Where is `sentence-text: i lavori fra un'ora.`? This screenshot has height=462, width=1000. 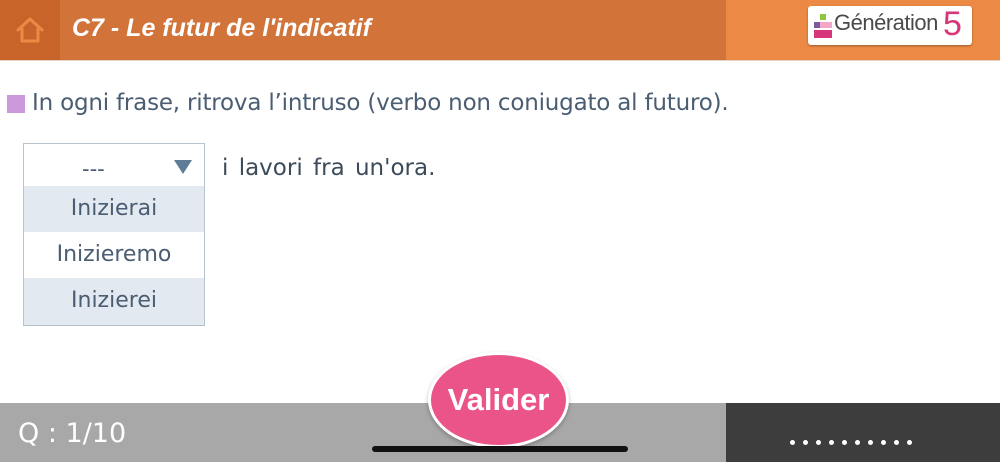
sentence-text: i lavori fra un'ora. is located at coordinates (329, 168).